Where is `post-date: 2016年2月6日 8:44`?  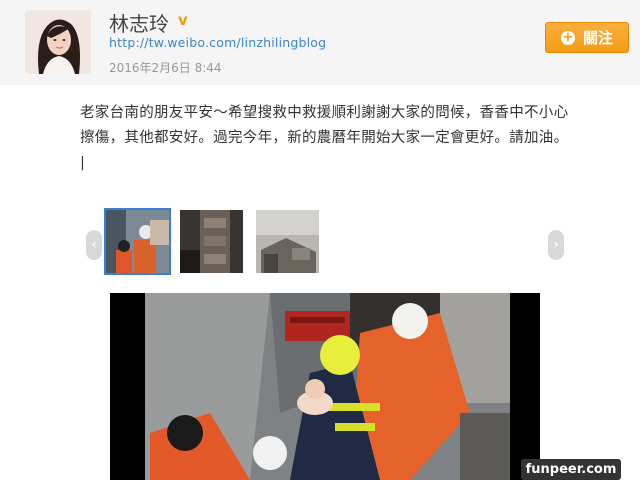
post-date: 2016年2月6日 8:44 is located at coordinates (165, 68).